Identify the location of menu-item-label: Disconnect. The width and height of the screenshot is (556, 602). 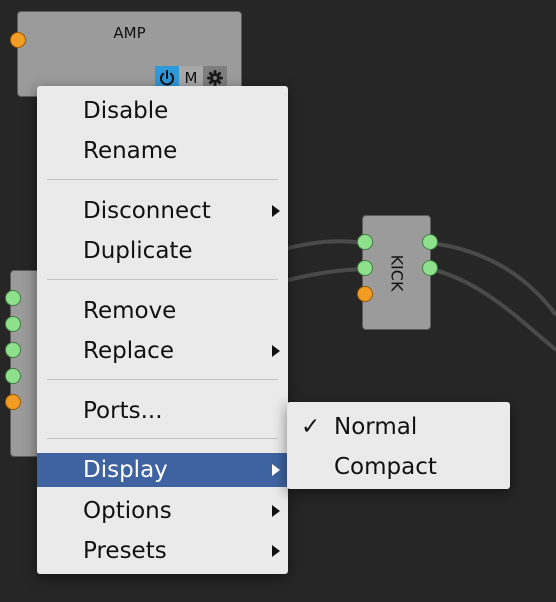
(147, 211).